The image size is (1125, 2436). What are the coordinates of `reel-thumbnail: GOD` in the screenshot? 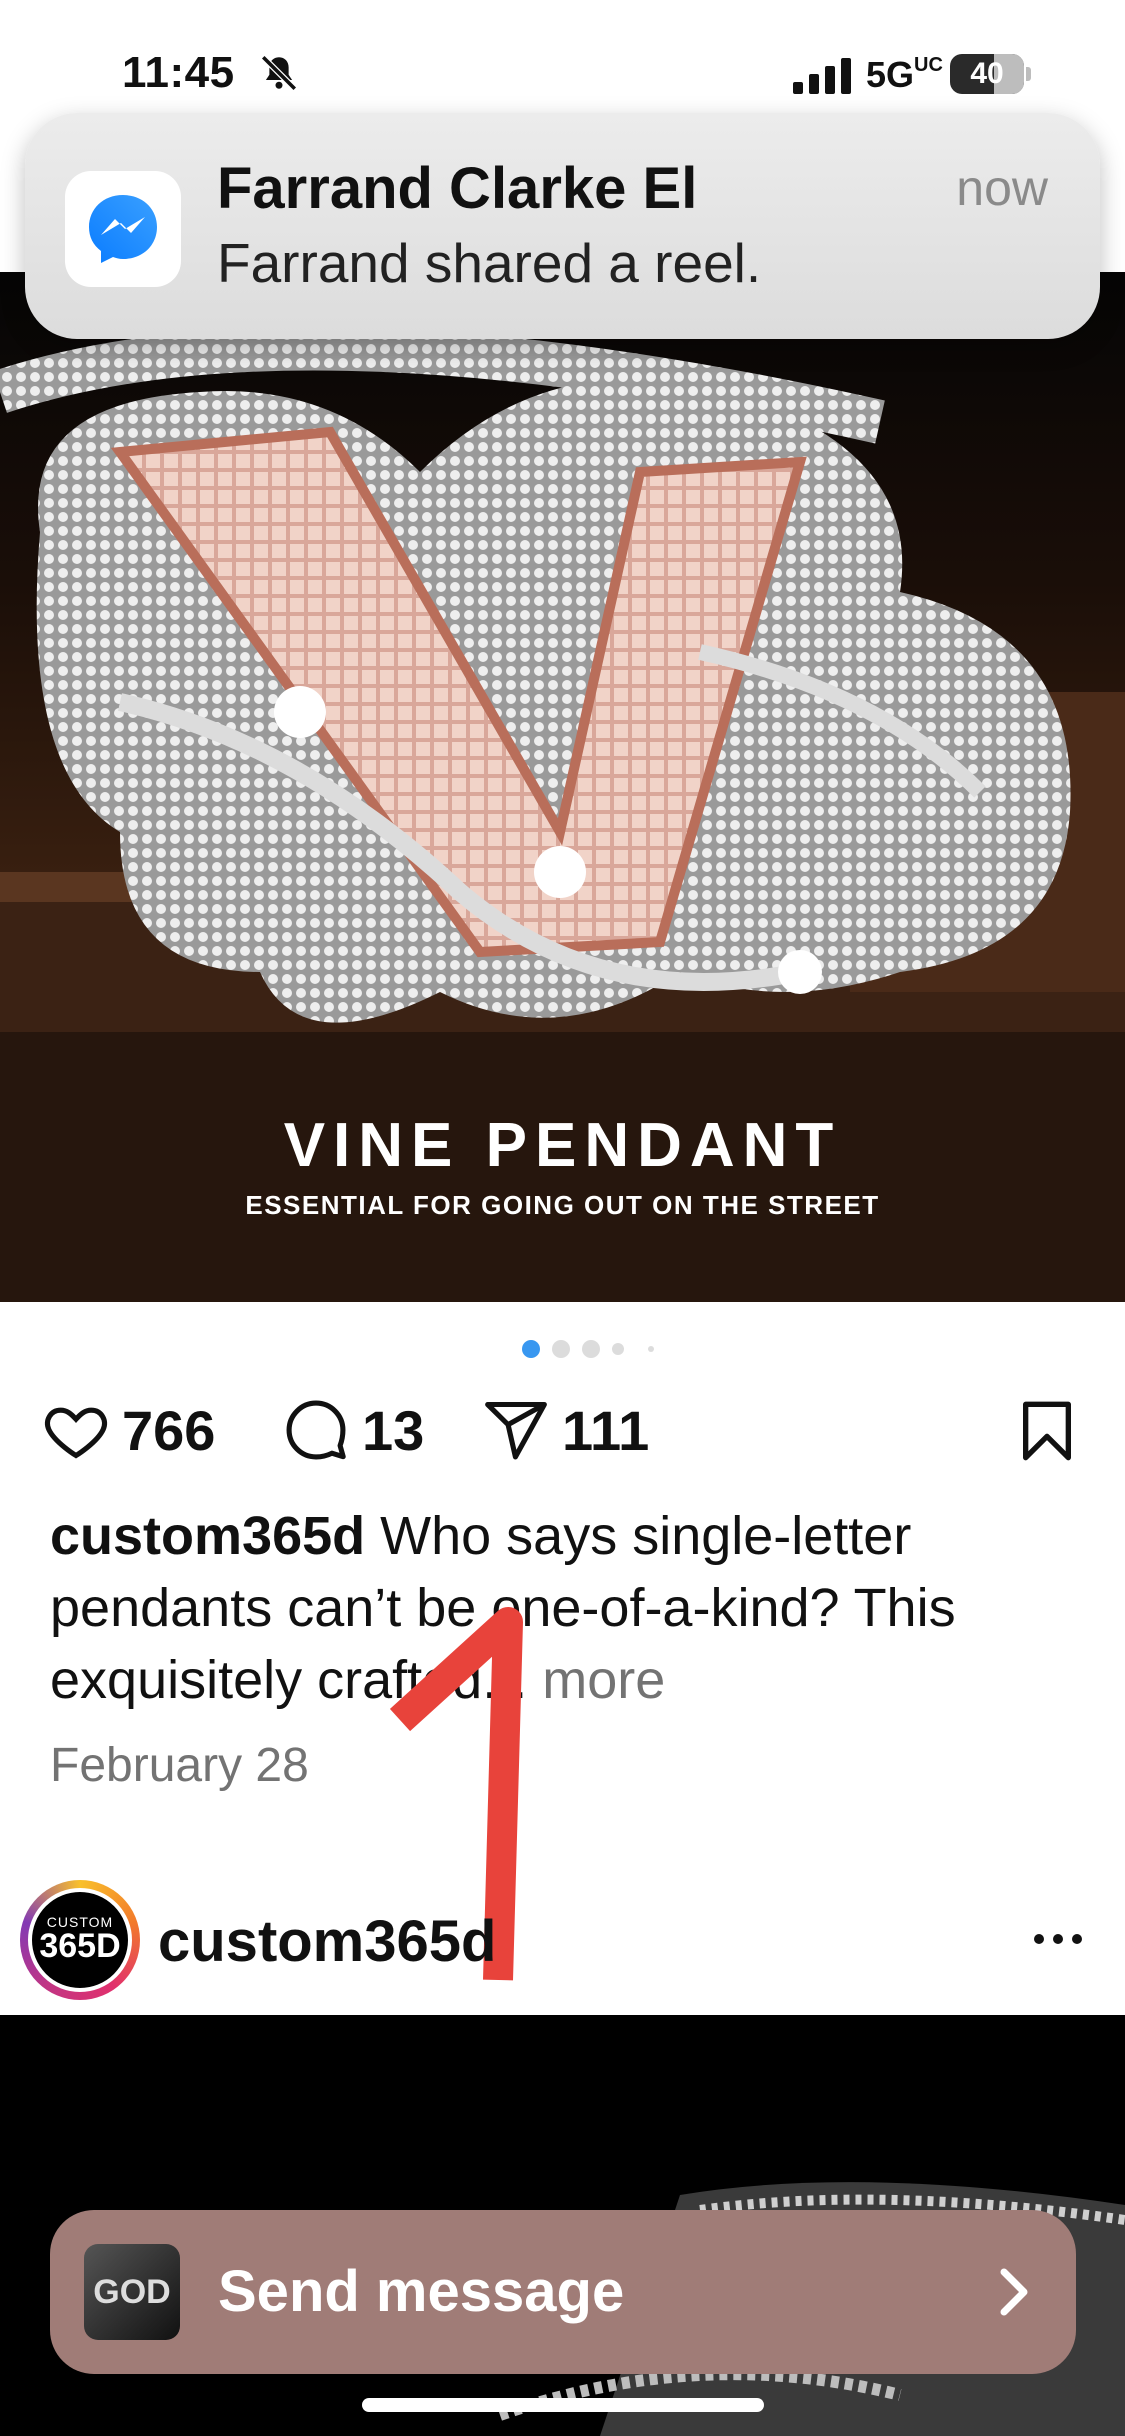 It's located at (132, 2292).